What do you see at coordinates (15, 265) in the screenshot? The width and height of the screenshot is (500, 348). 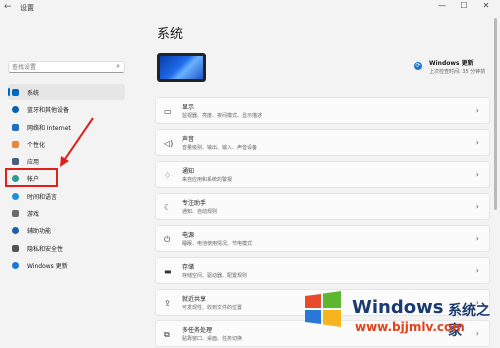 I see `windows-update-icon` at bounding box center [15, 265].